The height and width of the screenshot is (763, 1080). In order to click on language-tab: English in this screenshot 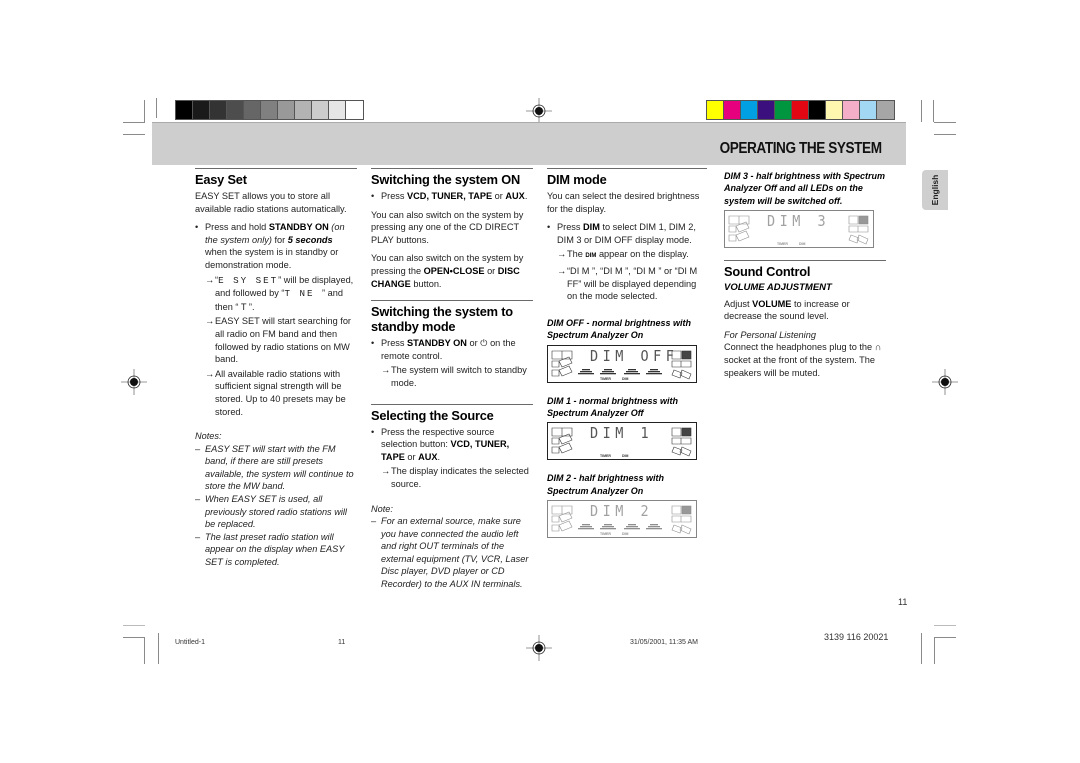, I will do `click(935, 190)`.